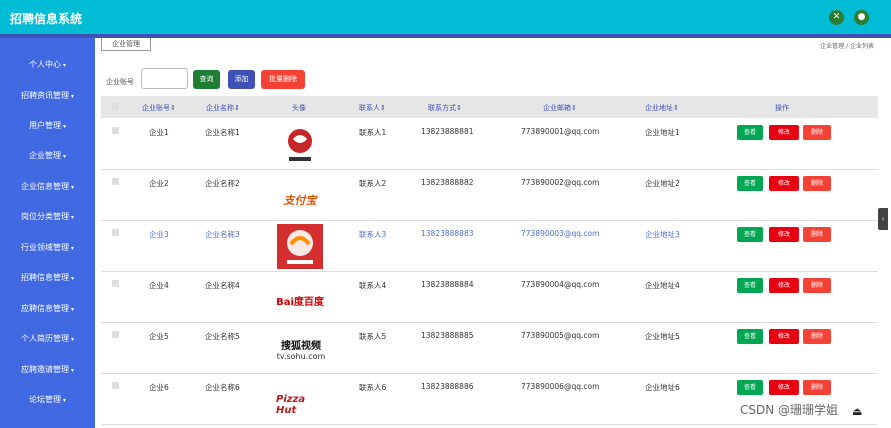 This screenshot has height=428, width=891. I want to click on cell-phone: 13823888885, so click(447, 335).